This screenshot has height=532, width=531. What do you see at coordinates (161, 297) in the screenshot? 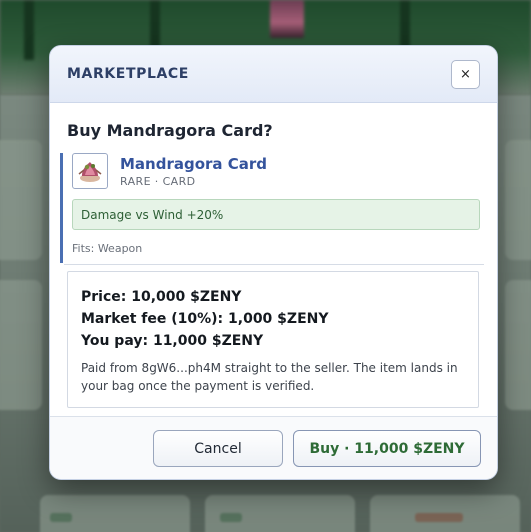
I see `price-line: Price: 10,000 $ZENY` at bounding box center [161, 297].